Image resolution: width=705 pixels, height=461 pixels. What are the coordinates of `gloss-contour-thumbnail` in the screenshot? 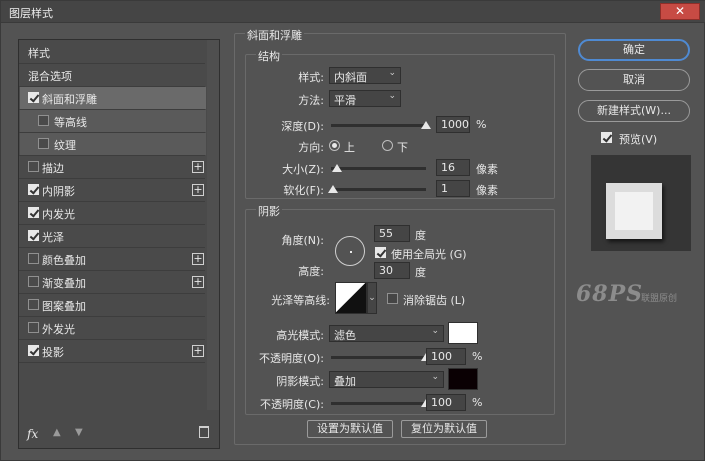 It's located at (351, 298).